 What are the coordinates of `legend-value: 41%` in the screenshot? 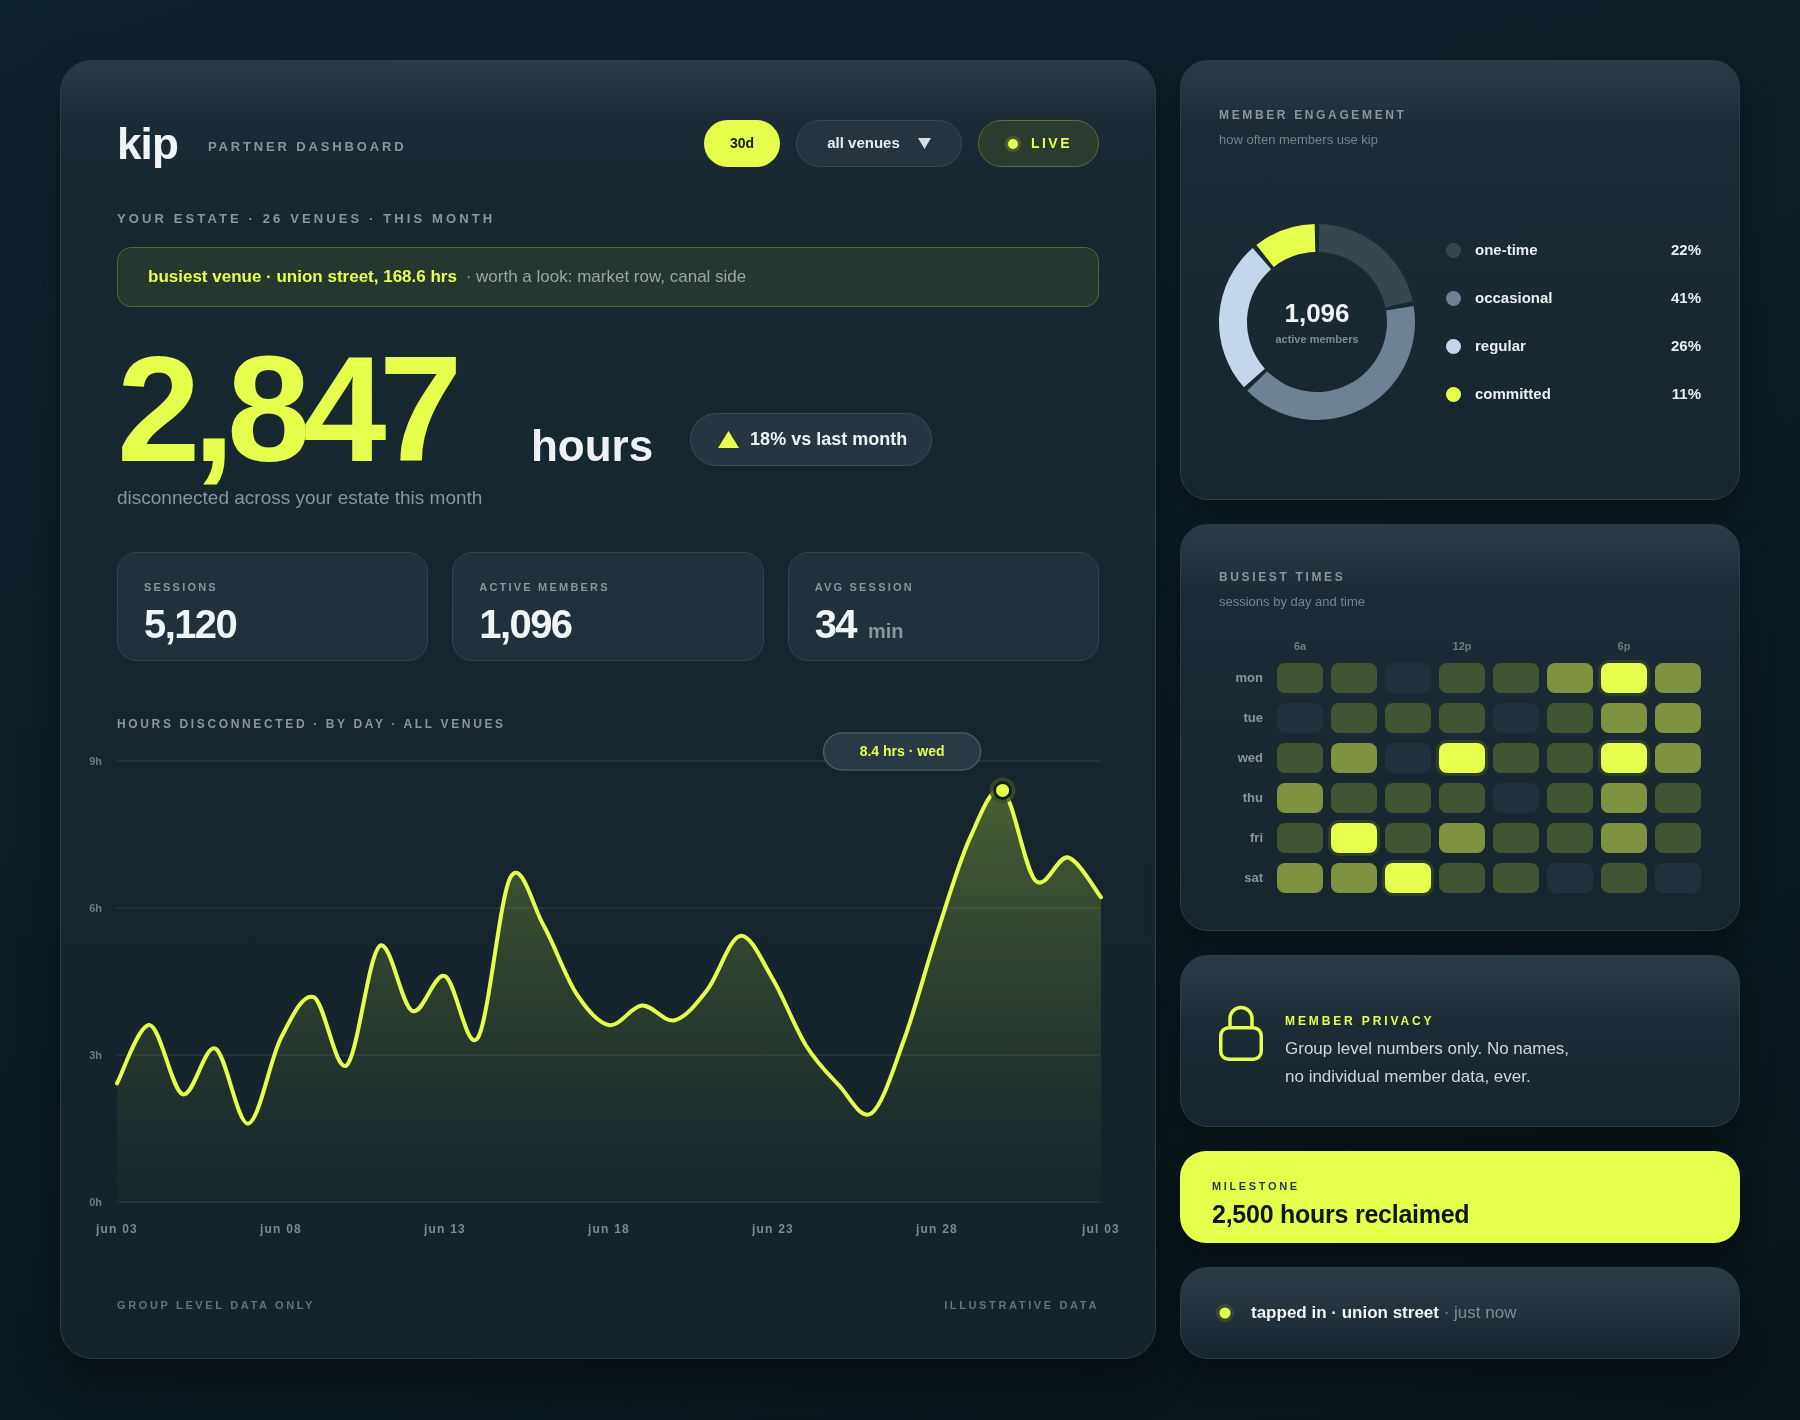 It's located at (1685, 297).